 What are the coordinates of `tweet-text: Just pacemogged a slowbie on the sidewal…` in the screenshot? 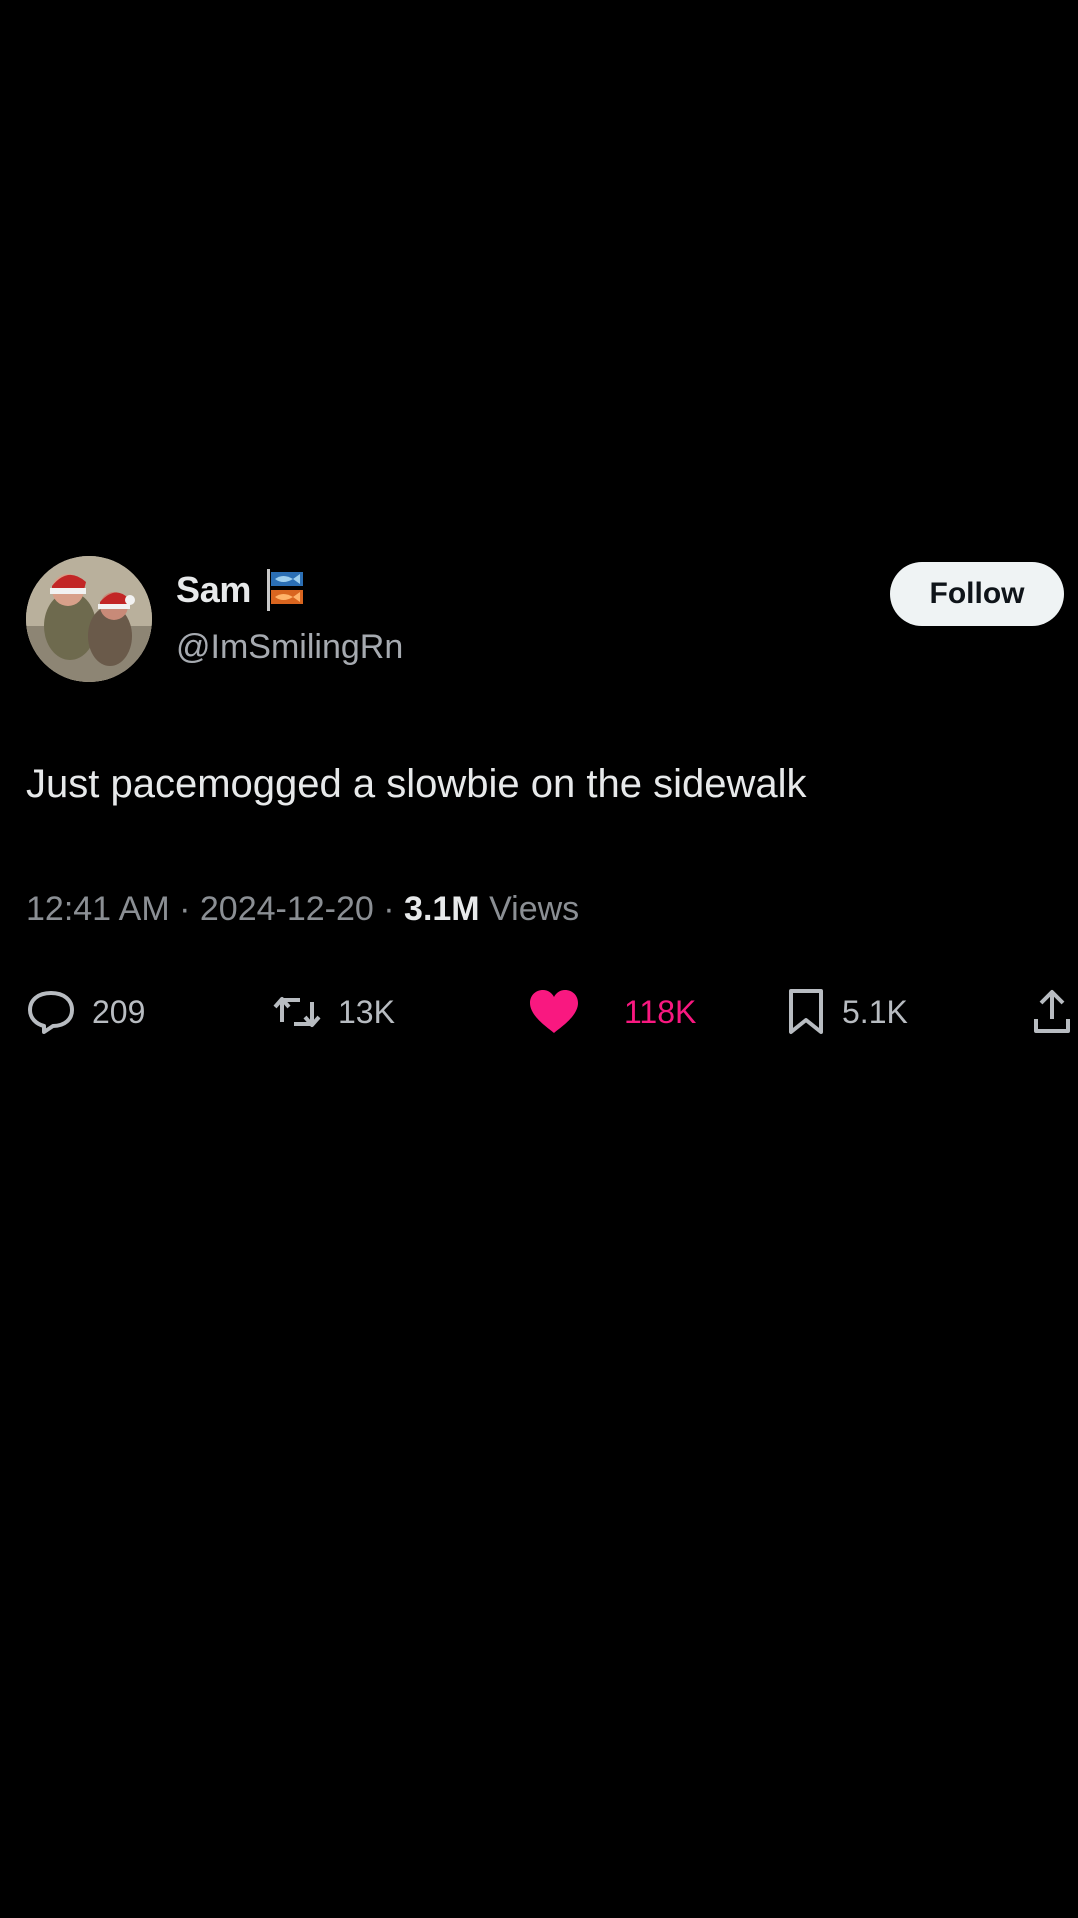 It's located at (416, 784).